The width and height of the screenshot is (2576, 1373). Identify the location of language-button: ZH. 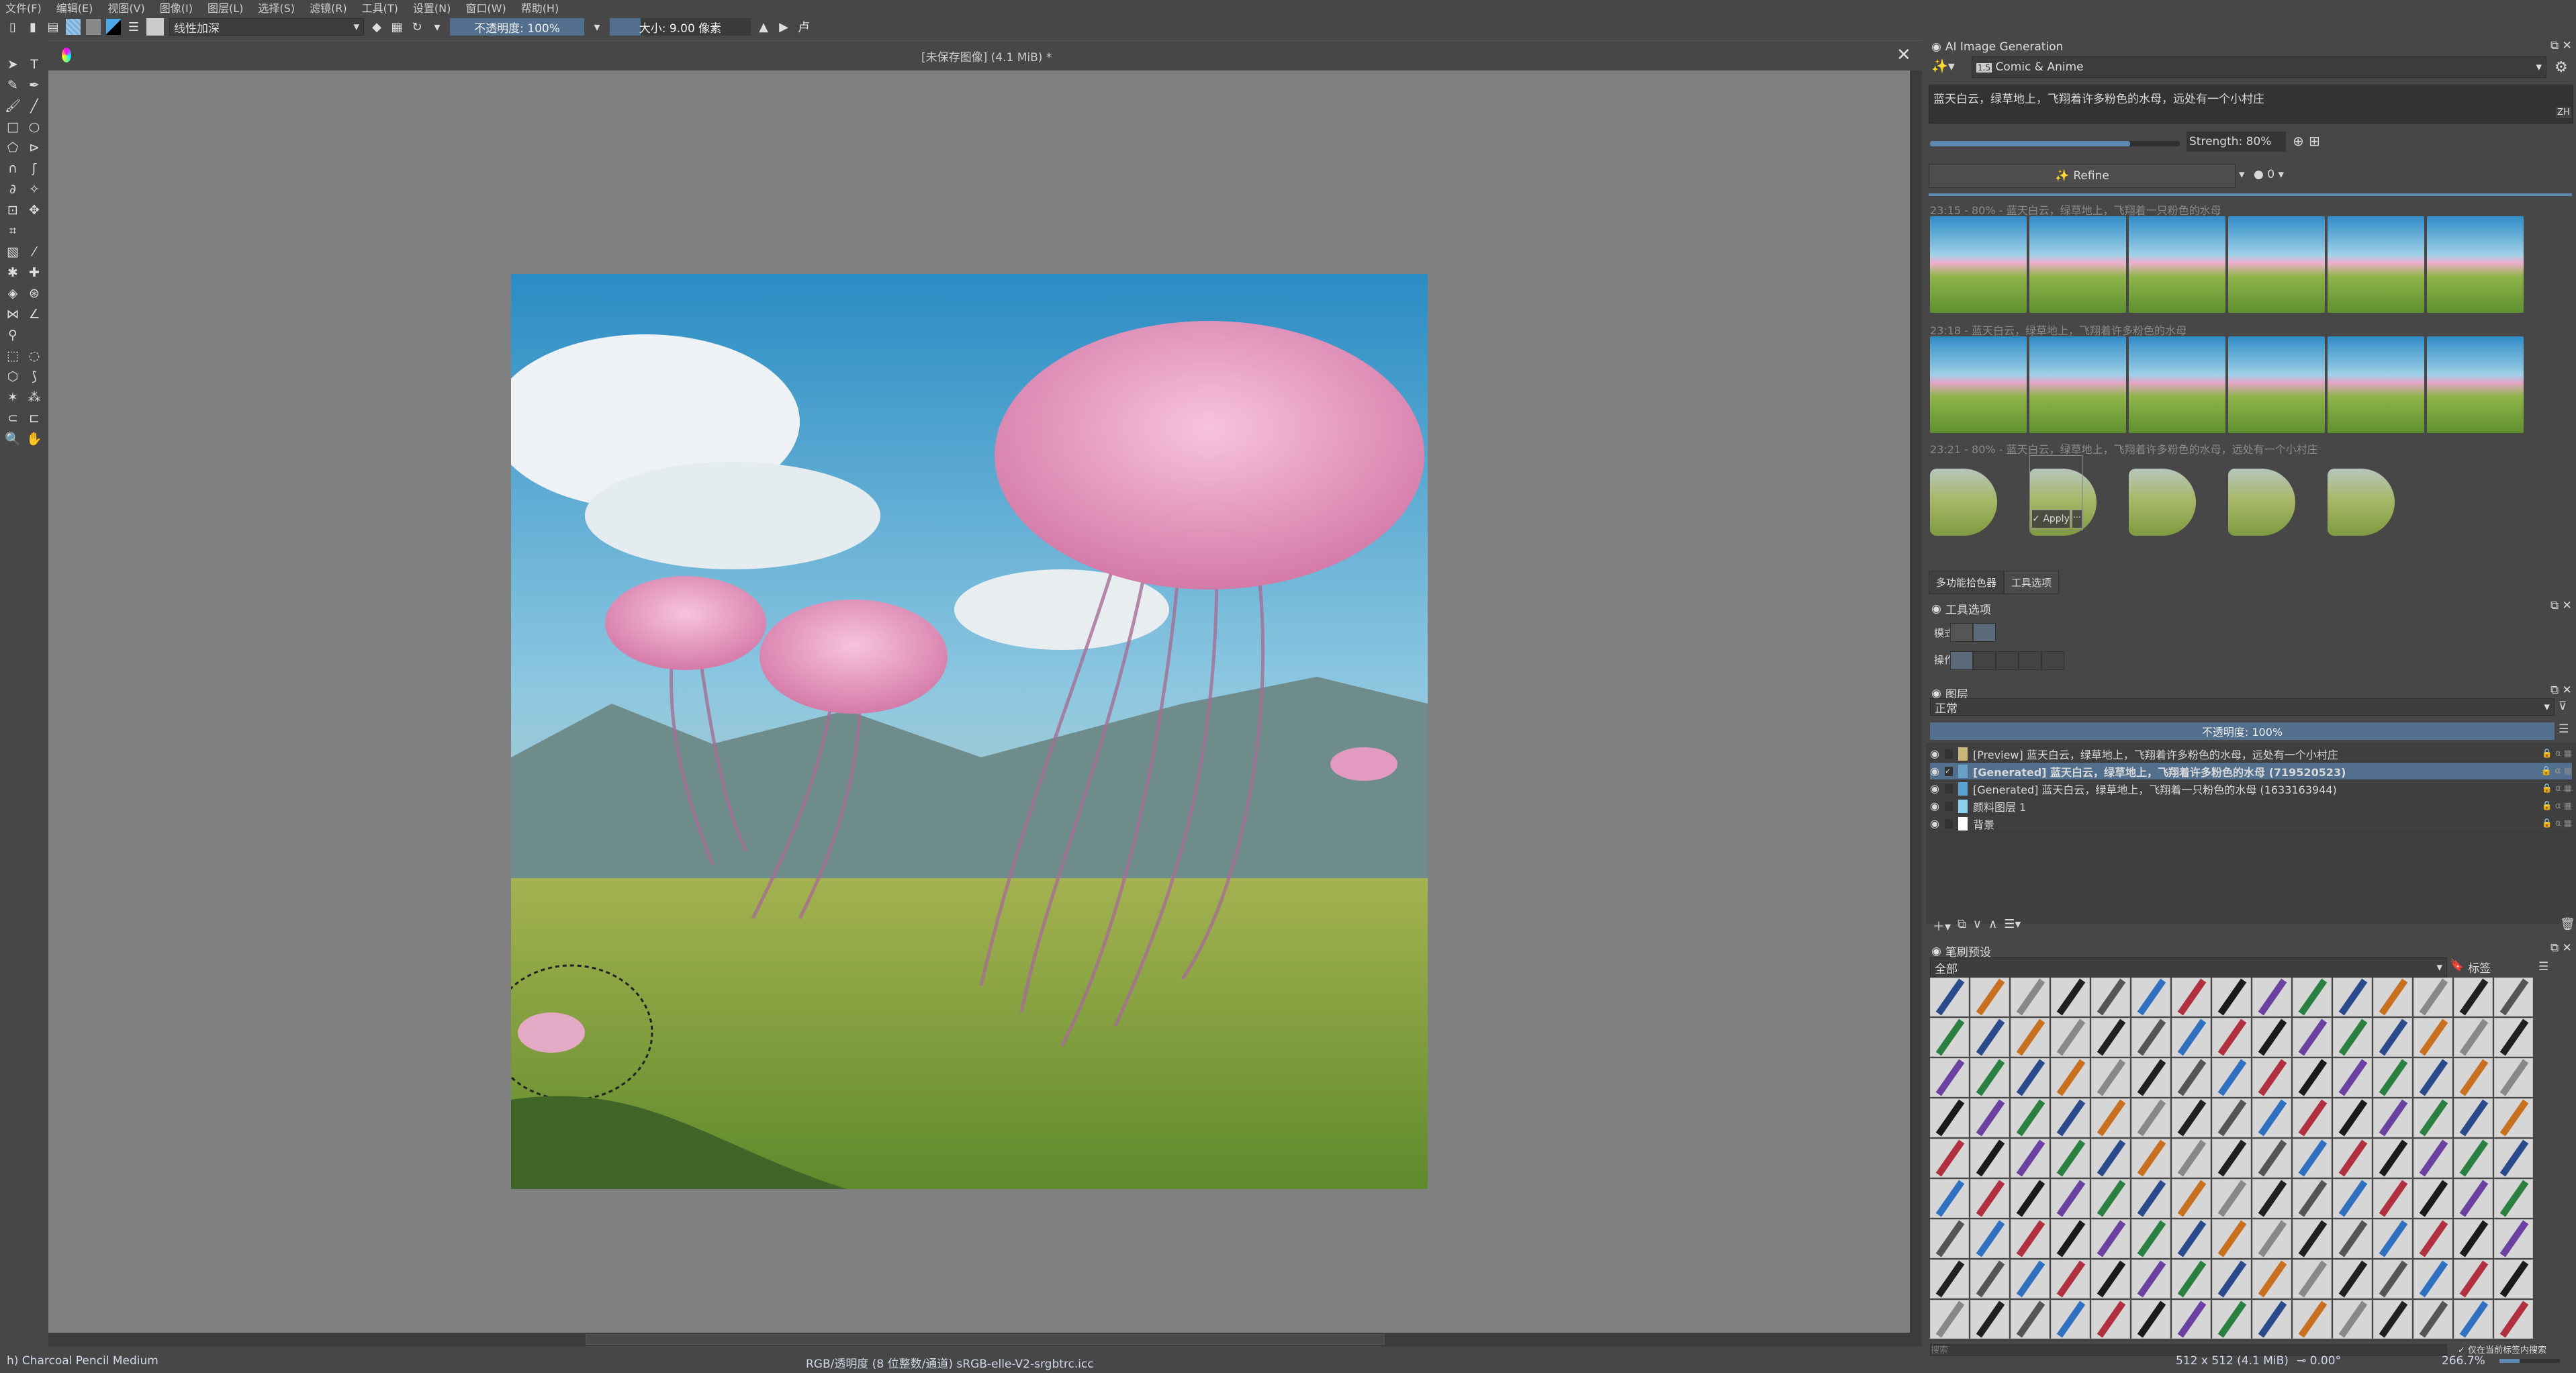
(2563, 112).